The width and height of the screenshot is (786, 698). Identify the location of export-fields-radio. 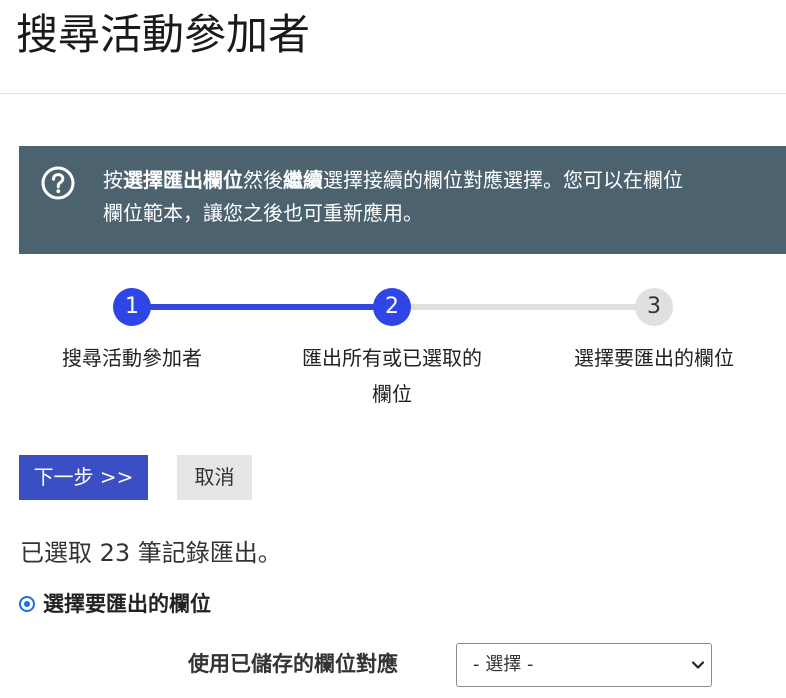
(27, 604).